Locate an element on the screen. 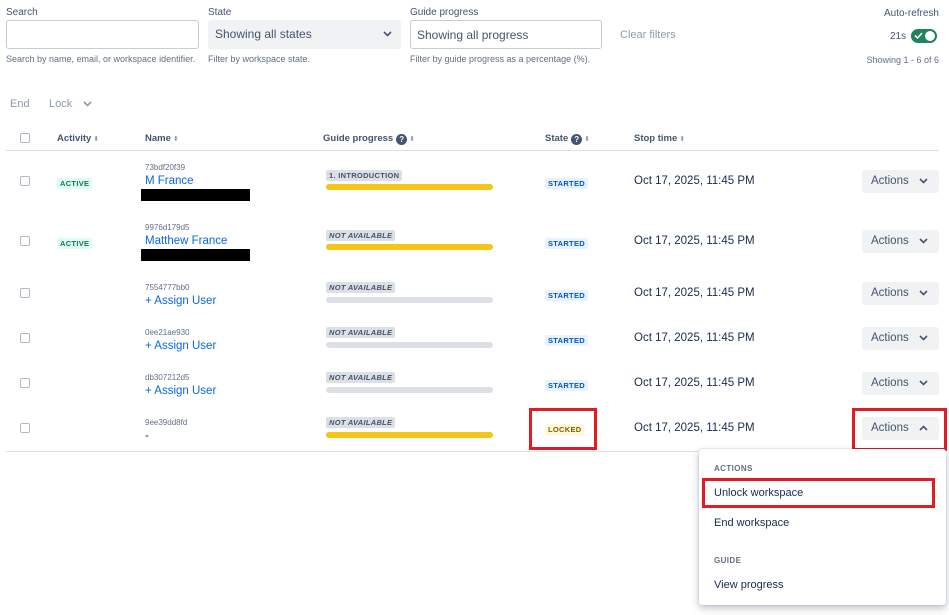  guide-label: Guide progress is located at coordinates (444, 12).